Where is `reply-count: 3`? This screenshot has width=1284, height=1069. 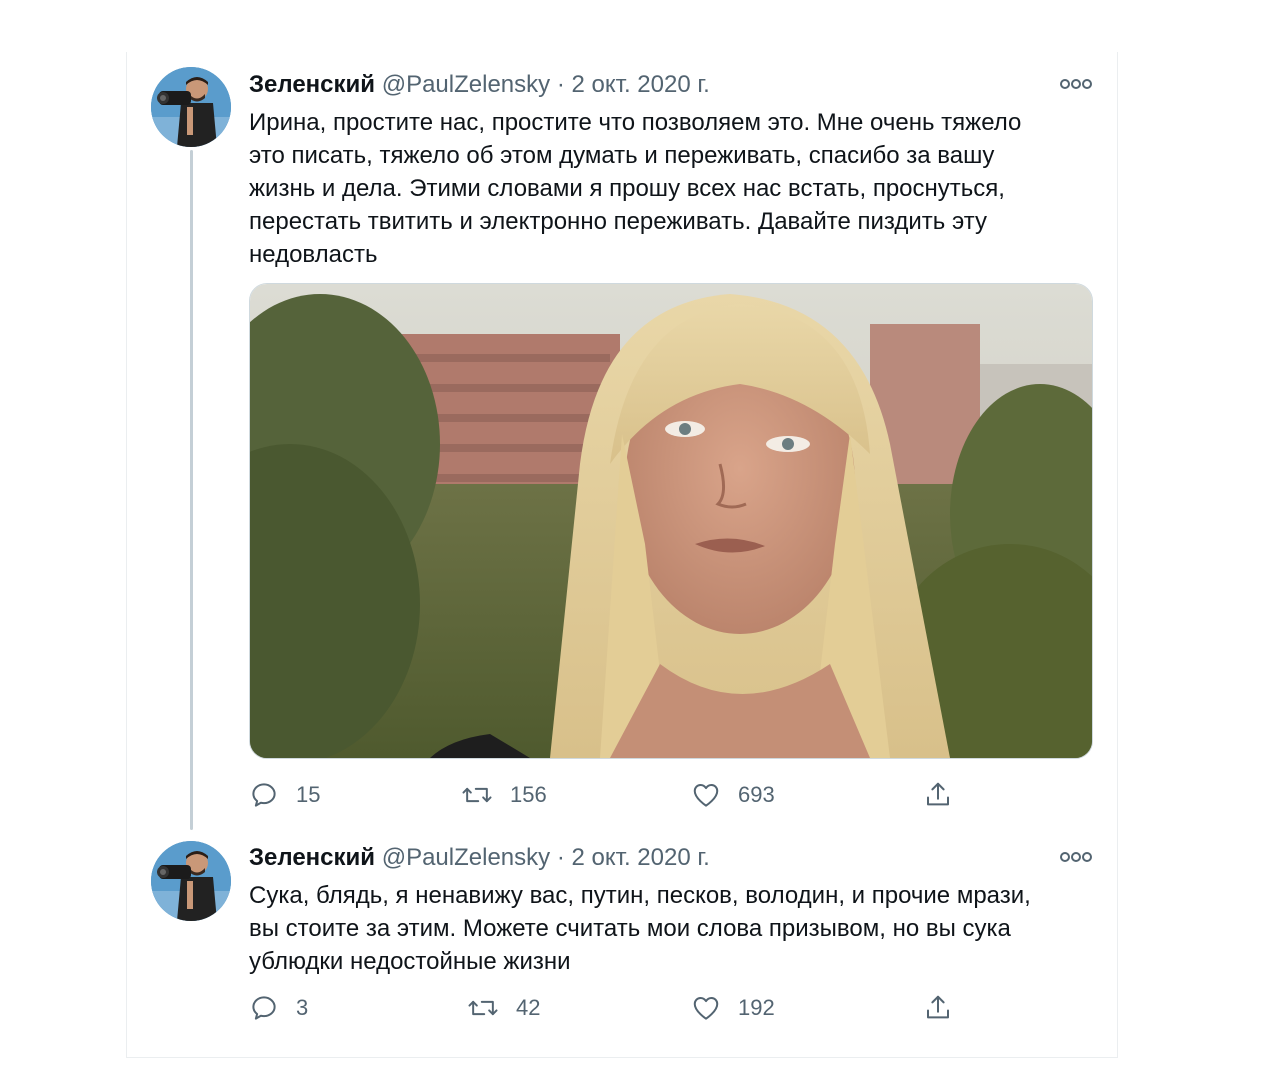
reply-count: 3 is located at coordinates (302, 1007).